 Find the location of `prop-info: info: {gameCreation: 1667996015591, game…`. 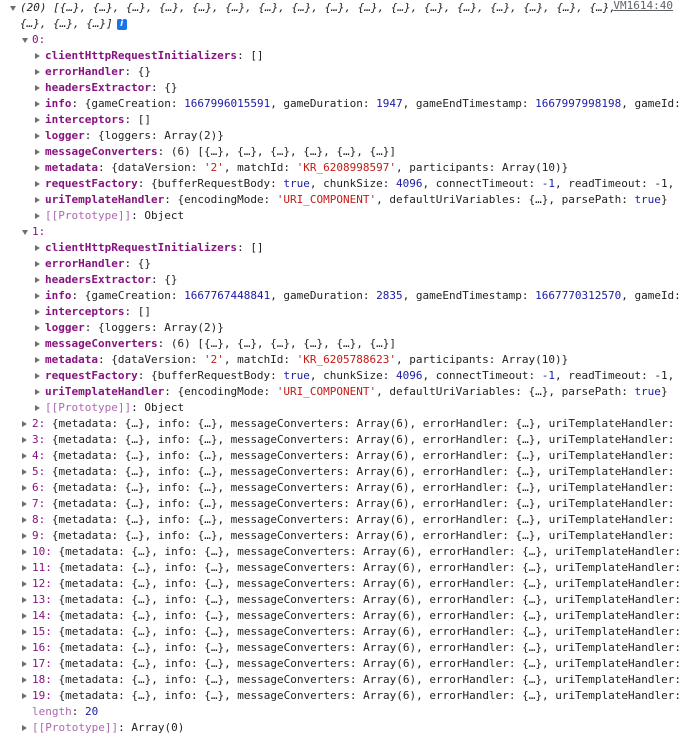

prop-info: info: {gameCreation: 1667996015591, game… is located at coordinates (348, 104).